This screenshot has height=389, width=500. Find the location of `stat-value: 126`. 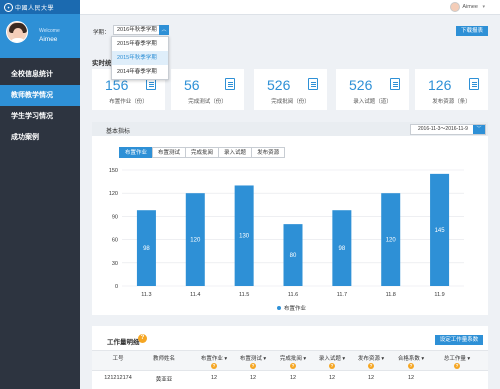

stat-value: 126 is located at coordinates (440, 85).